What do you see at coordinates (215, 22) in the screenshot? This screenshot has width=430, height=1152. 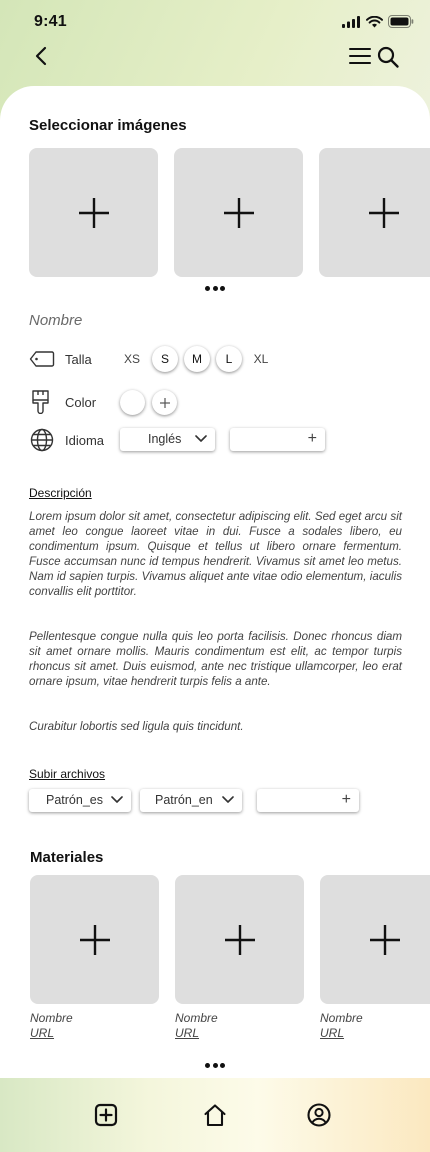 I see `status-bar: 9:41` at bounding box center [215, 22].